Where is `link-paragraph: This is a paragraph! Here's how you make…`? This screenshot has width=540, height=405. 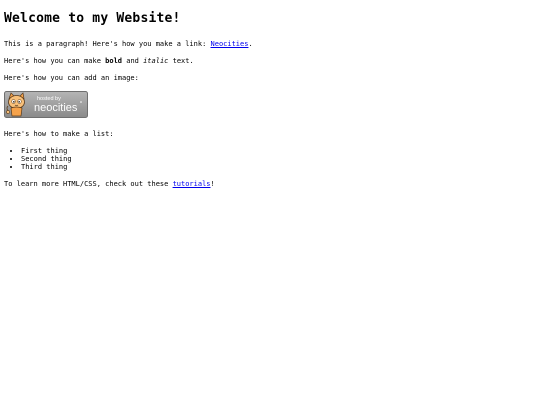
link-paragraph: This is a paragraph! Here's how you make… is located at coordinates (270, 44).